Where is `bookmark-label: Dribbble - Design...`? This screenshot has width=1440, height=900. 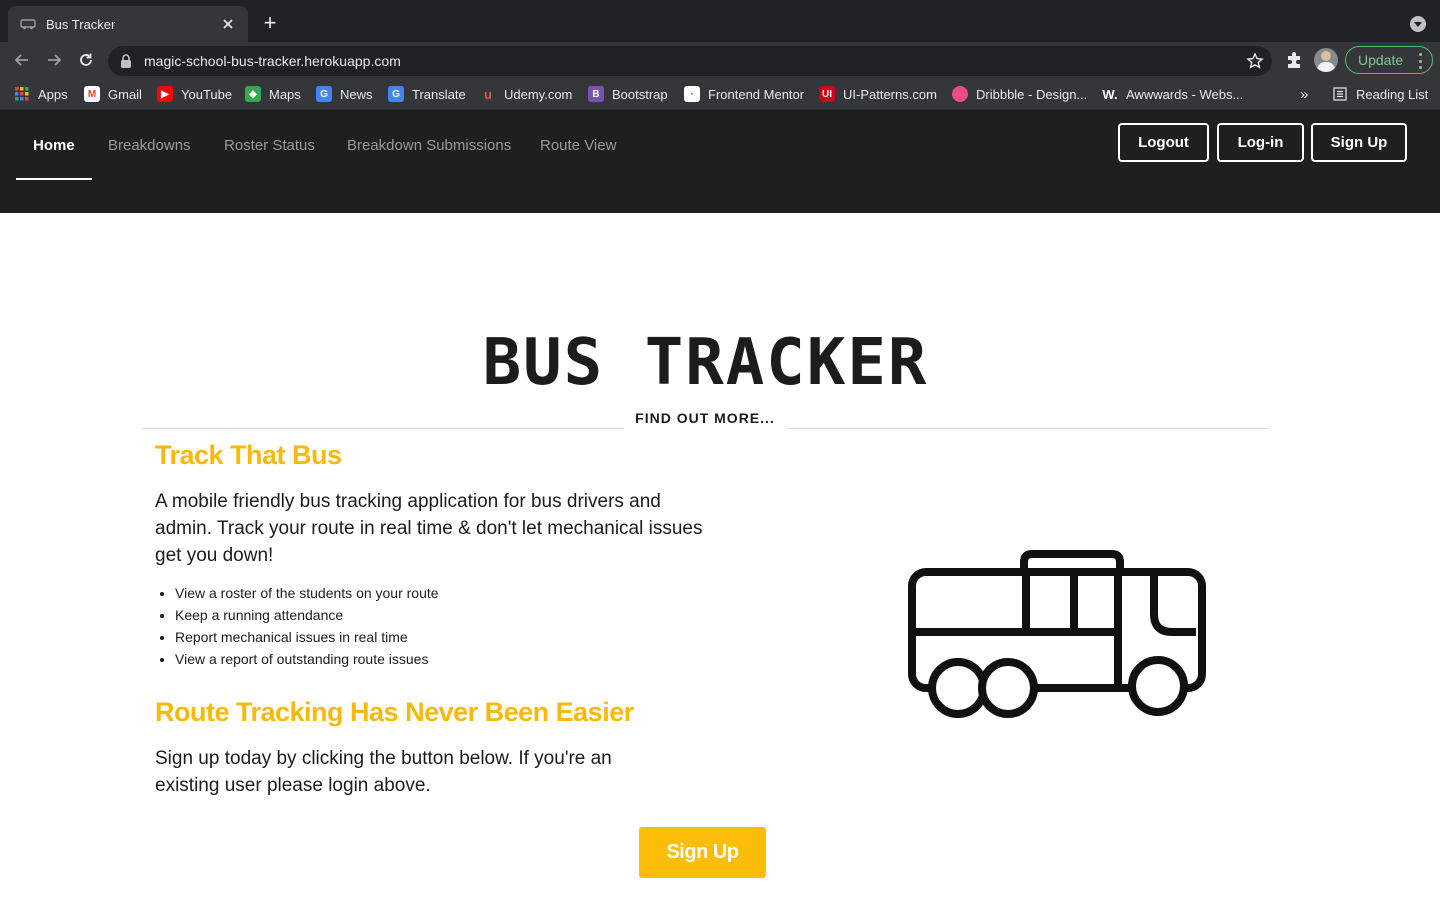
bookmark-label: Dribbble - Design... is located at coordinates (1032, 94).